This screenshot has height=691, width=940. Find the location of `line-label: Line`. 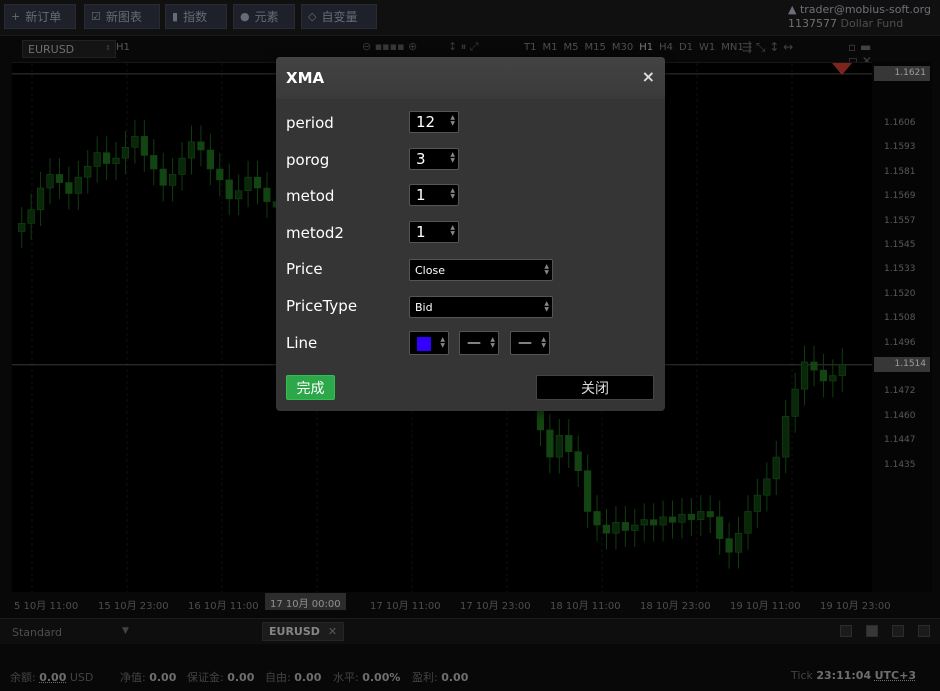

line-label: Line is located at coordinates (302, 343).